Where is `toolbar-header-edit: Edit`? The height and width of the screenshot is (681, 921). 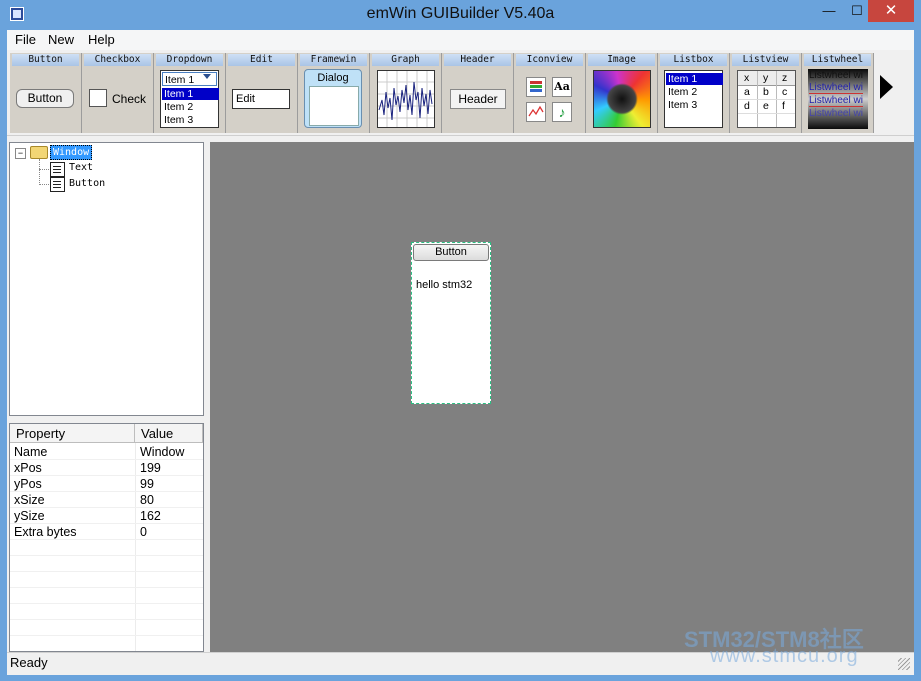
toolbar-header-edit: Edit is located at coordinates (261, 60).